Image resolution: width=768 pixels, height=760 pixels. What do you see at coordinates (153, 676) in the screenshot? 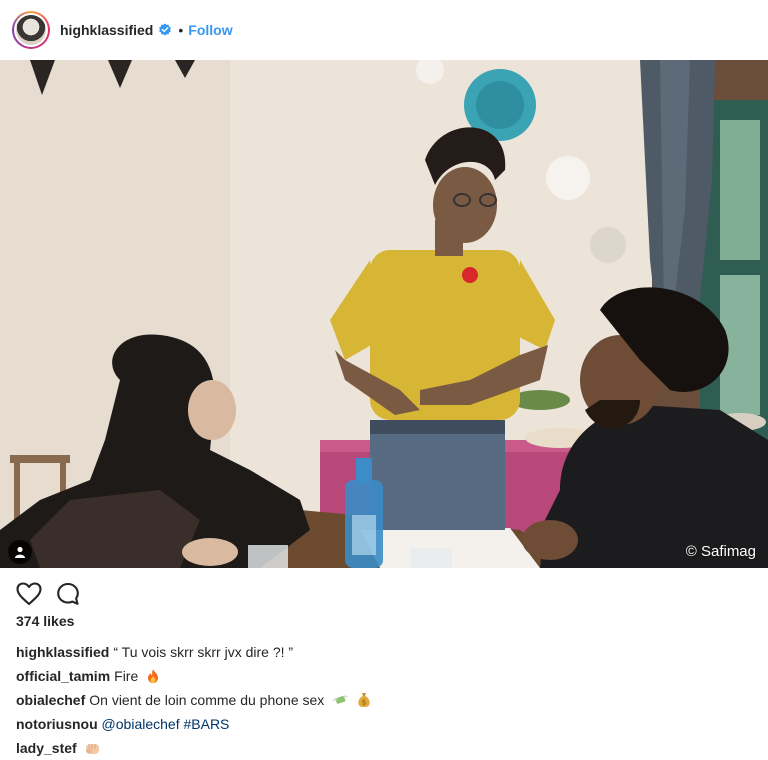
I see `fire-icon` at bounding box center [153, 676].